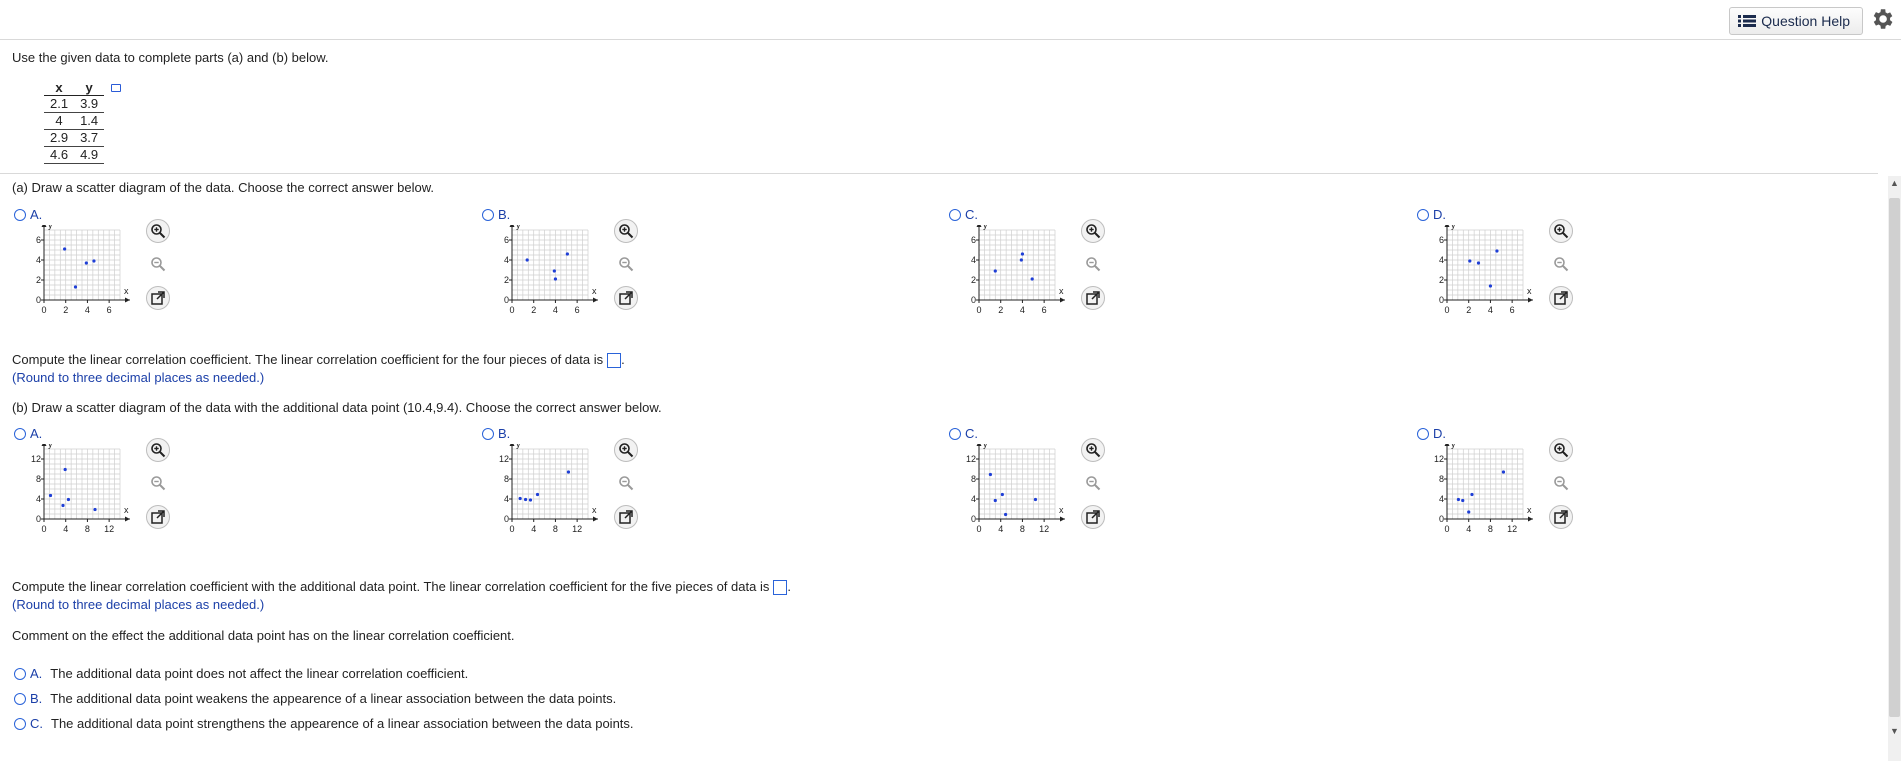  I want to click on copy-data-icon, so click(116, 88).